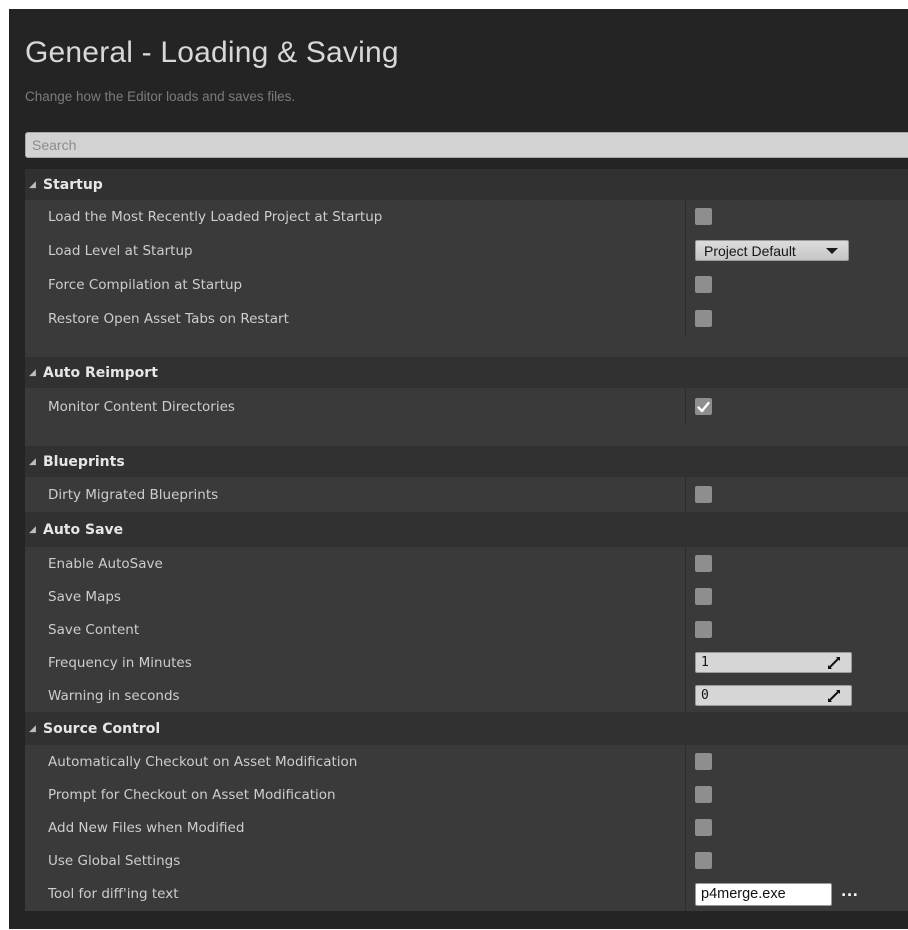 This screenshot has width=908, height=930. I want to click on spinbox-value: 0, so click(705, 695).